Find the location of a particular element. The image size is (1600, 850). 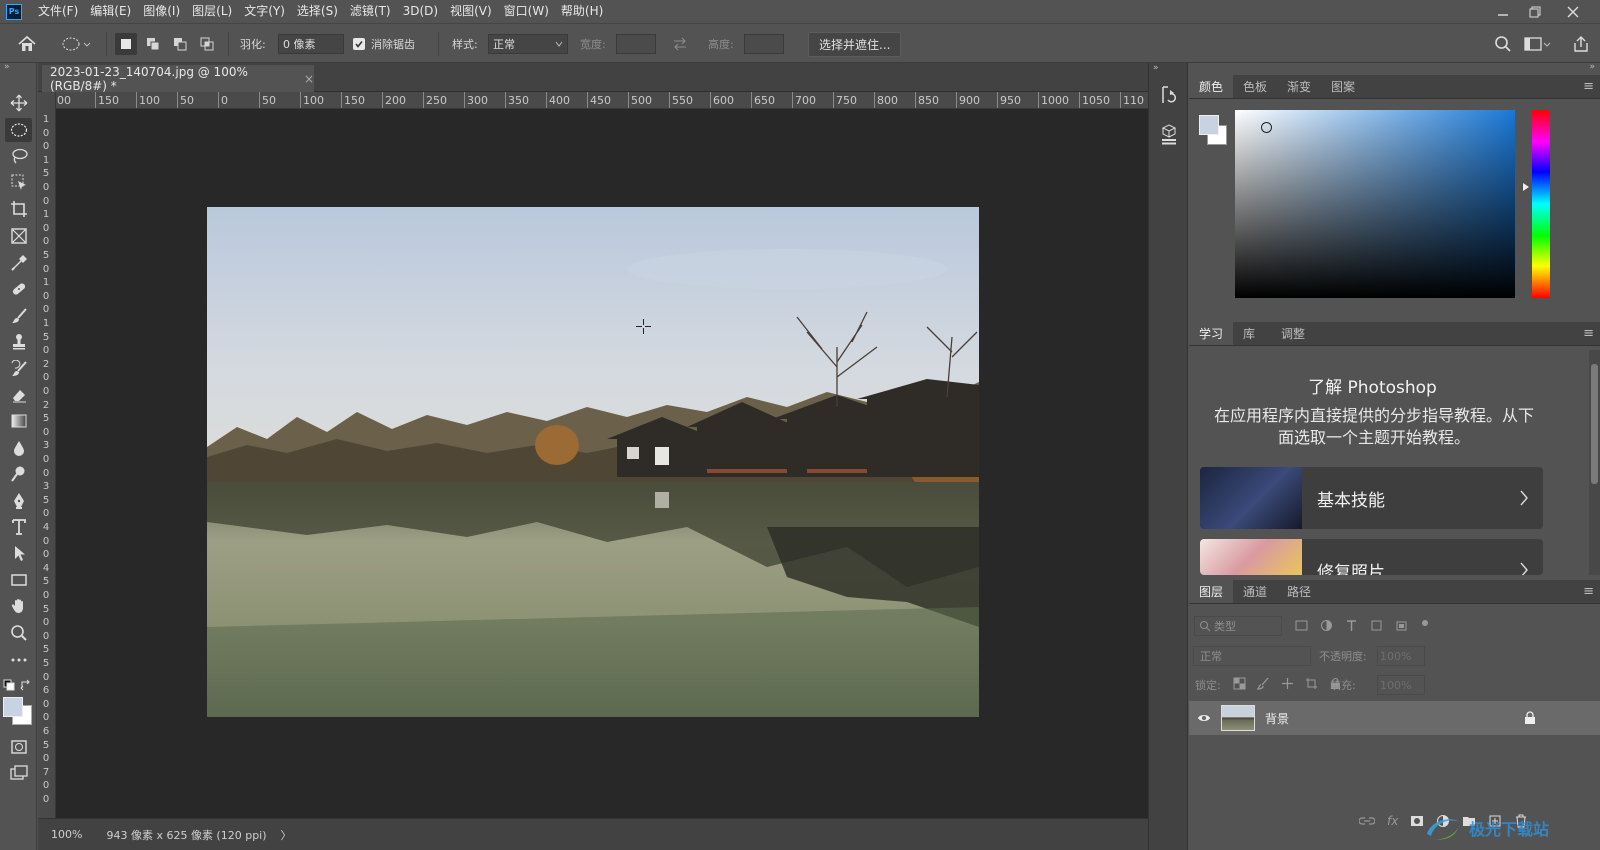

menu-window: 窗口(W) is located at coordinates (526, 11).